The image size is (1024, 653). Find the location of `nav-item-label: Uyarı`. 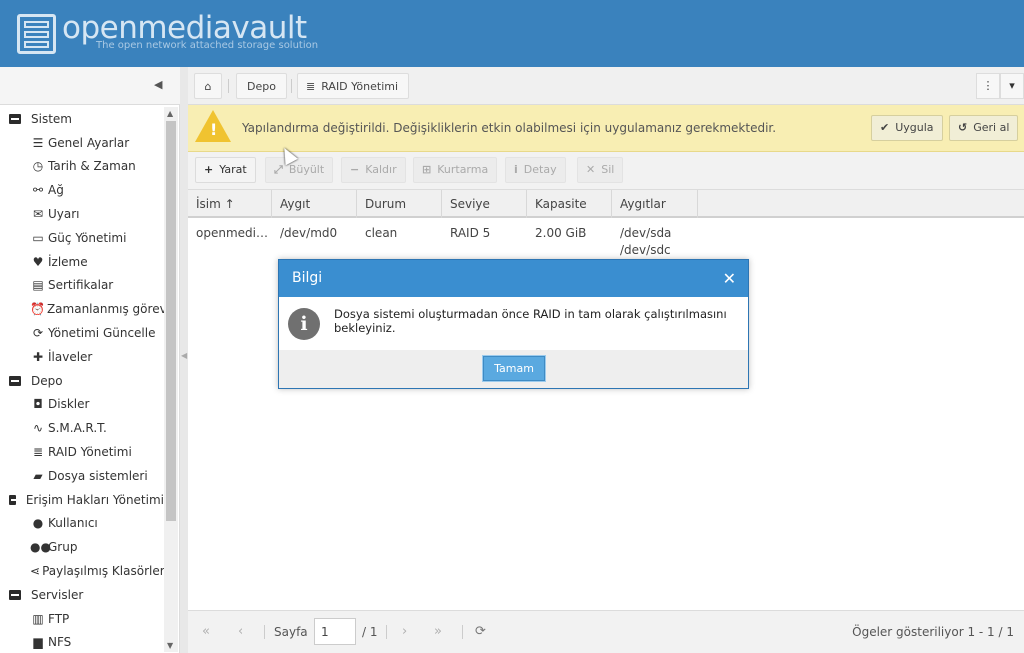

nav-item-label: Uyarı is located at coordinates (64, 214).